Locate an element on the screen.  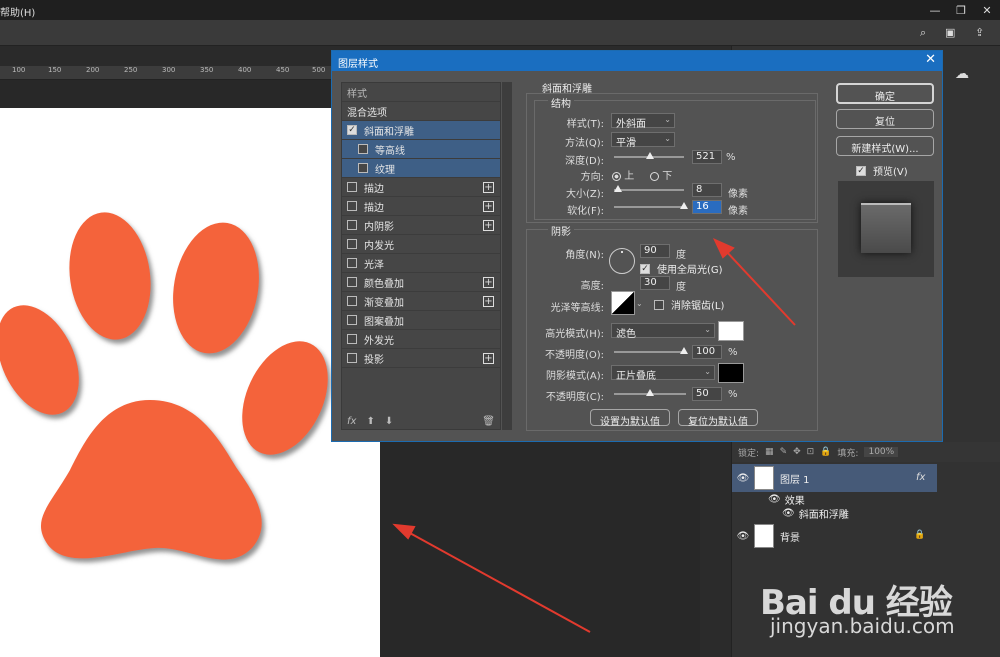
annotation-arrow-dialog is located at coordinates (760, 287).